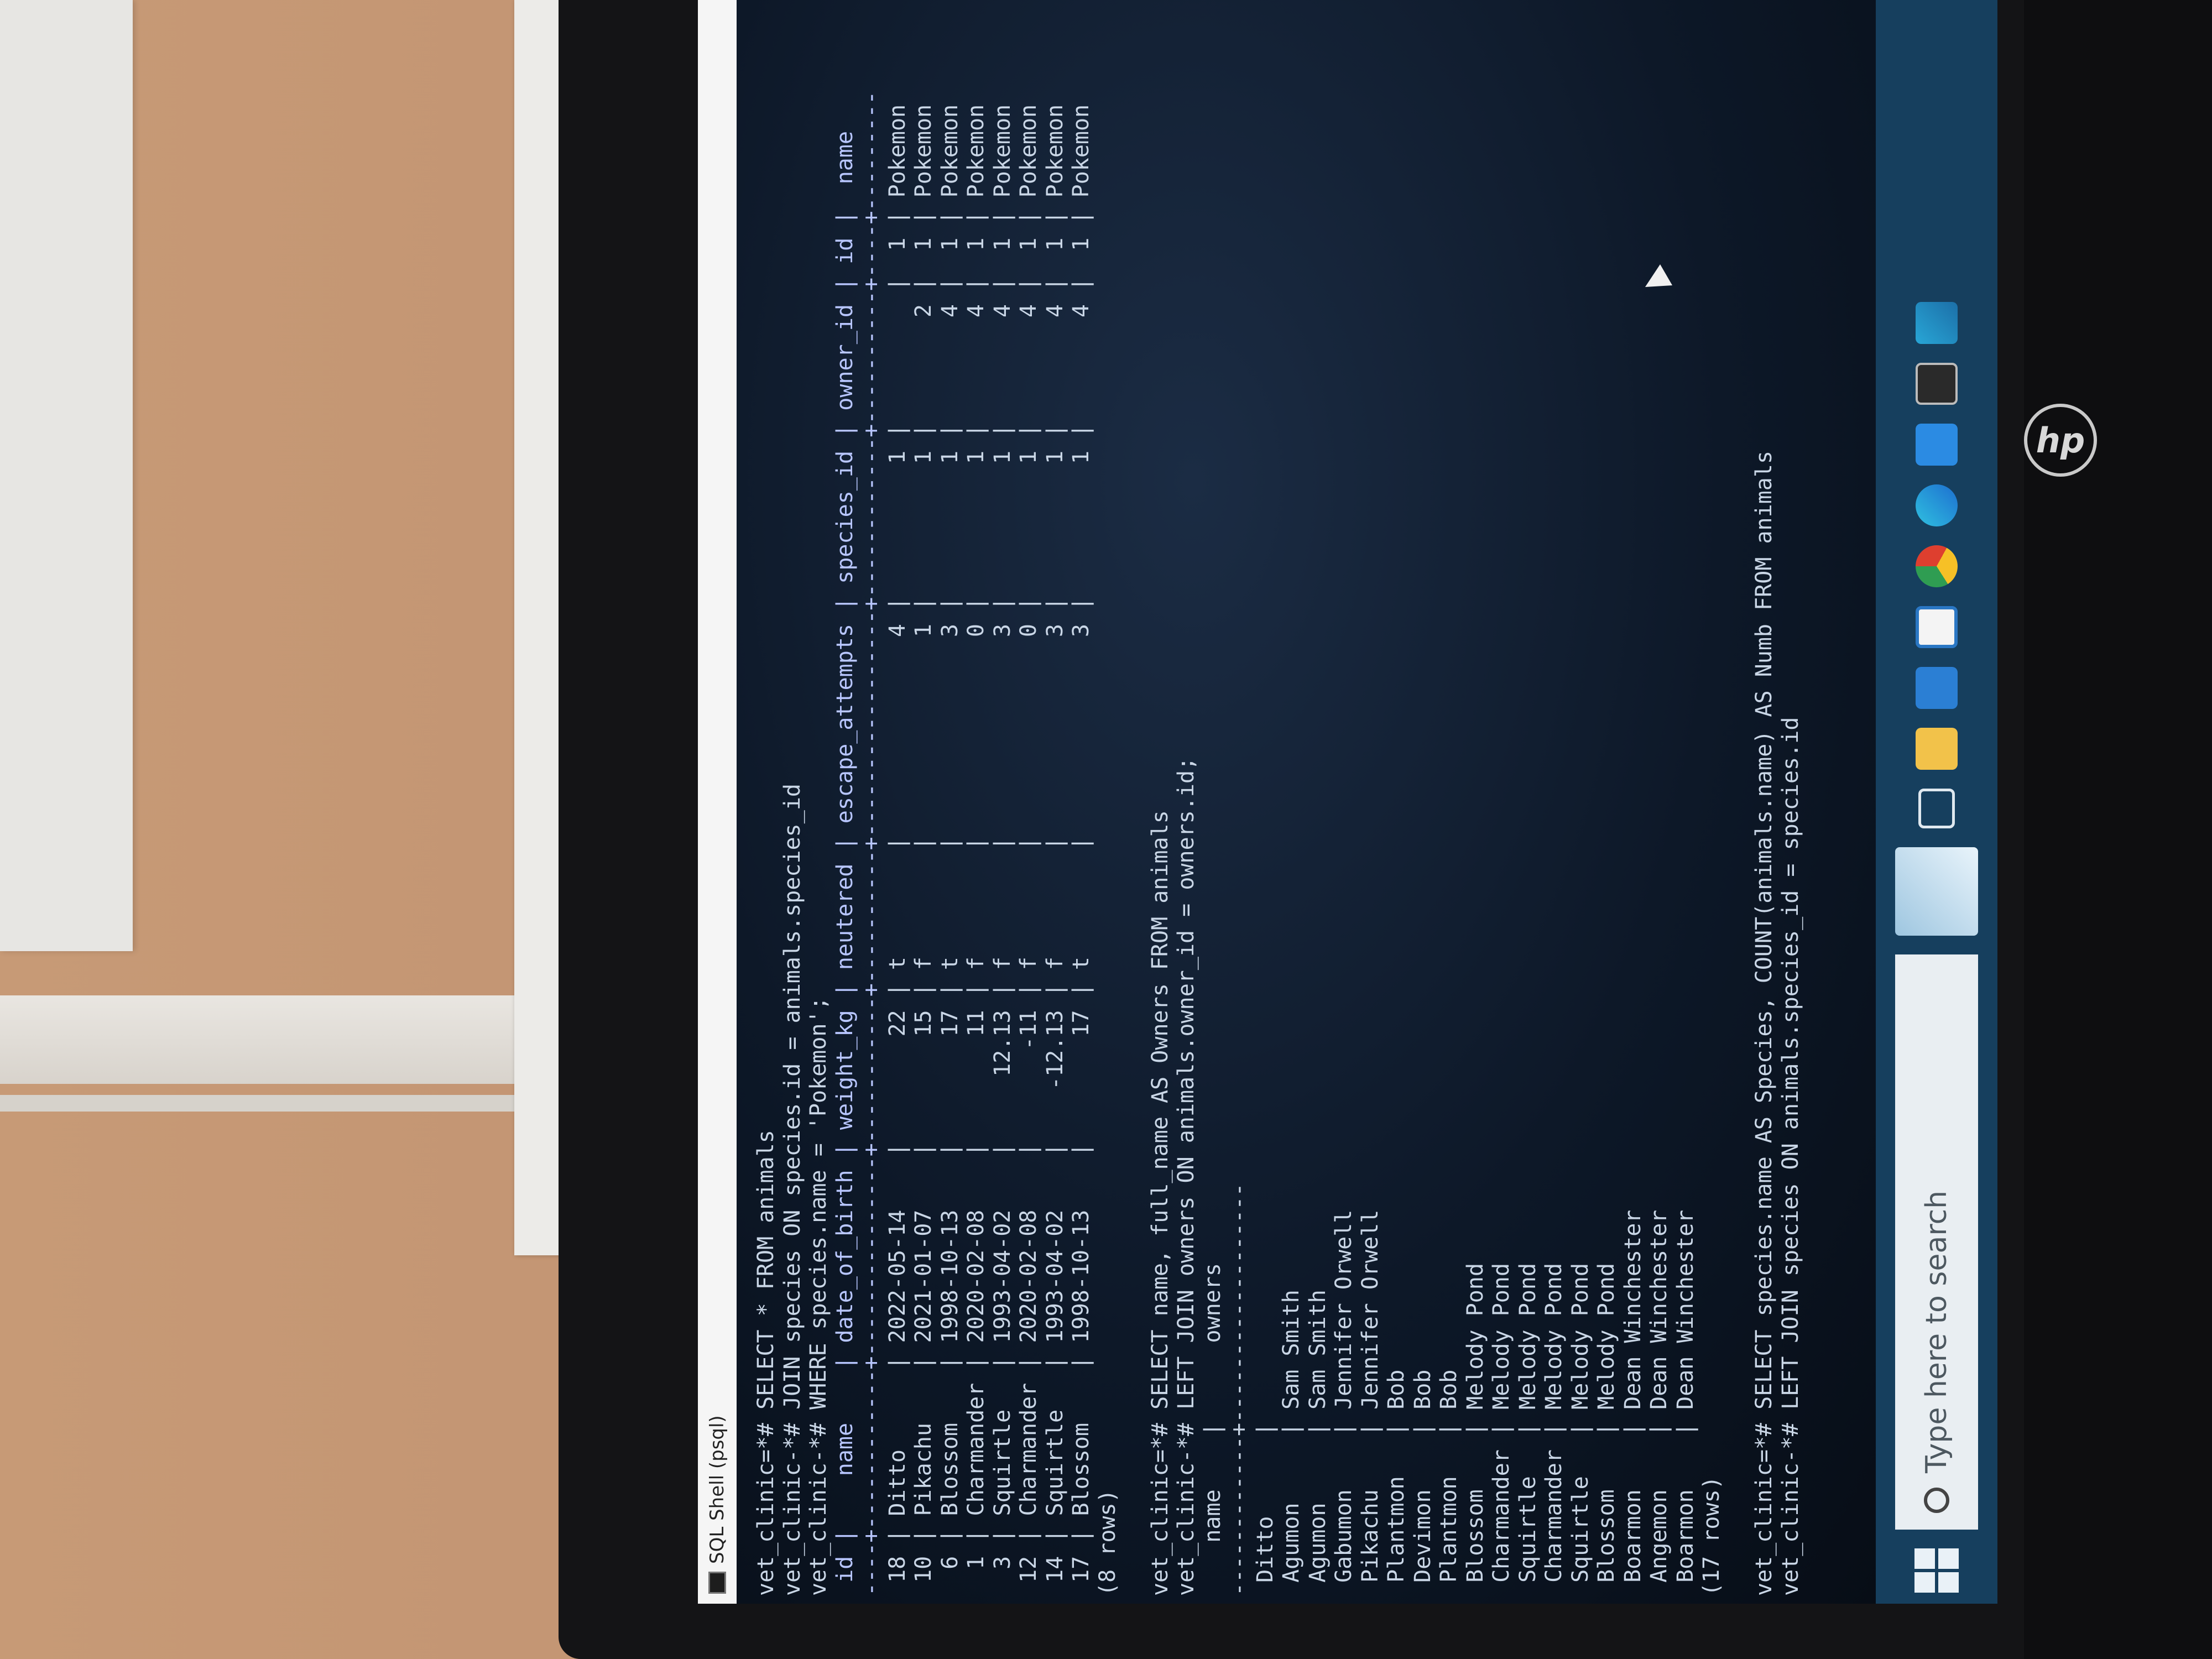 The image size is (2212, 1659). What do you see at coordinates (271, 1039) in the screenshot?
I see `wall-trim` at bounding box center [271, 1039].